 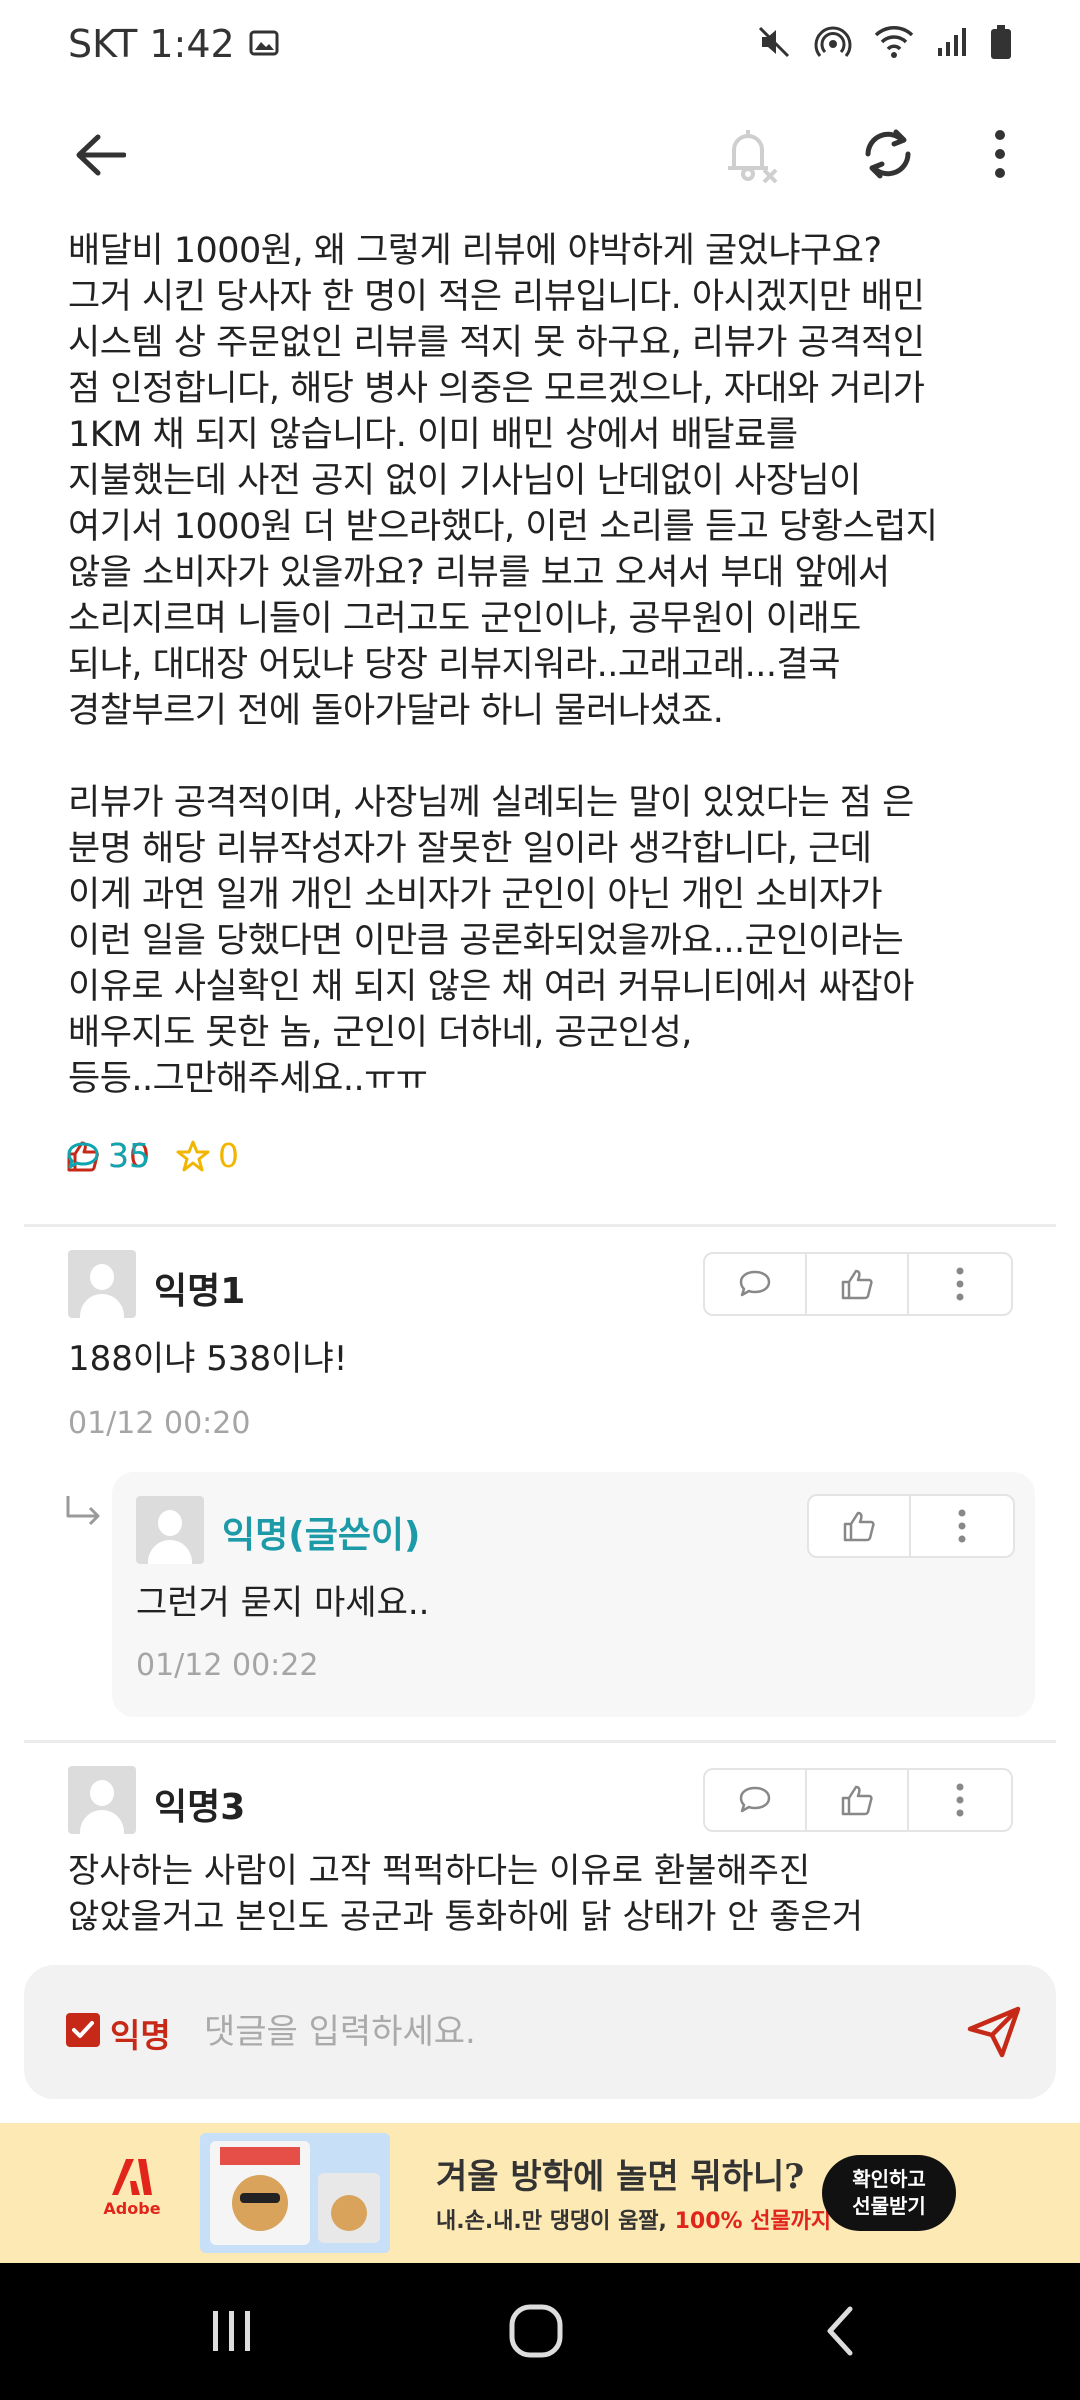 What do you see at coordinates (555, 2221) in the screenshot?
I see `ad-subtitle-prefix: 내.손.내.만 댕댕이 움짤,` at bounding box center [555, 2221].